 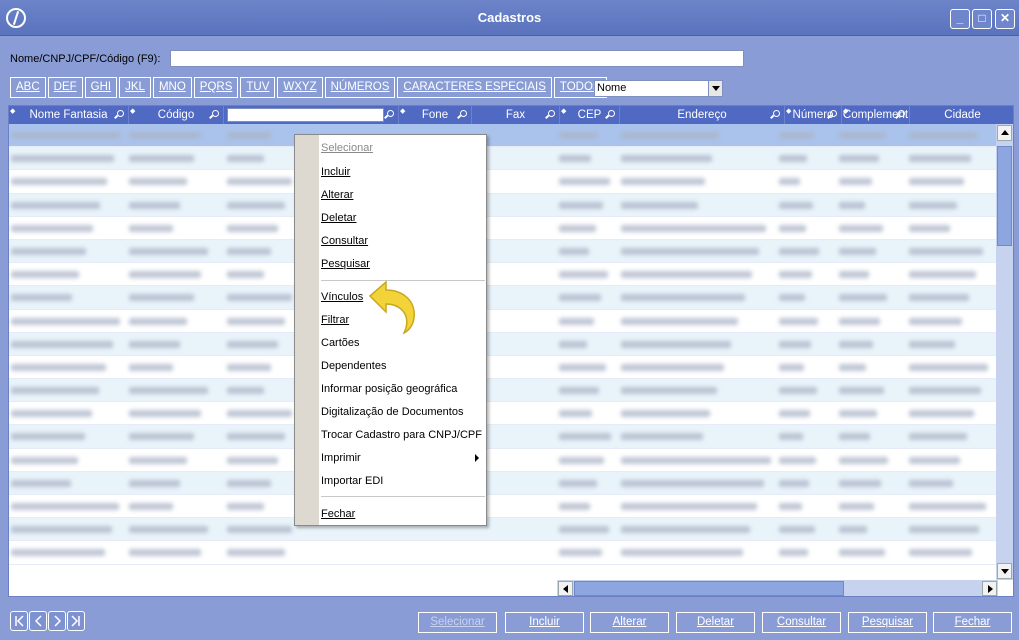 What do you see at coordinates (972, 622) in the screenshot?
I see `fechar-button: Fechar` at bounding box center [972, 622].